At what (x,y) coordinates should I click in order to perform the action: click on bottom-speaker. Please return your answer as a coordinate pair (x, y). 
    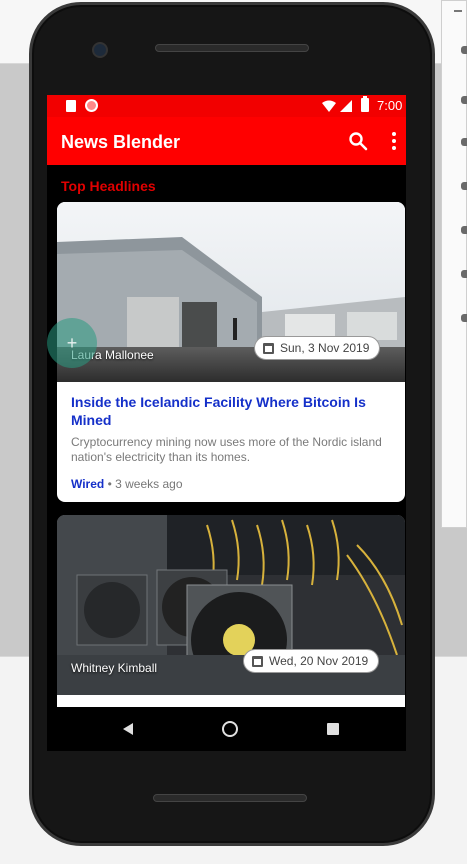
    Looking at the image, I should click on (230, 798).